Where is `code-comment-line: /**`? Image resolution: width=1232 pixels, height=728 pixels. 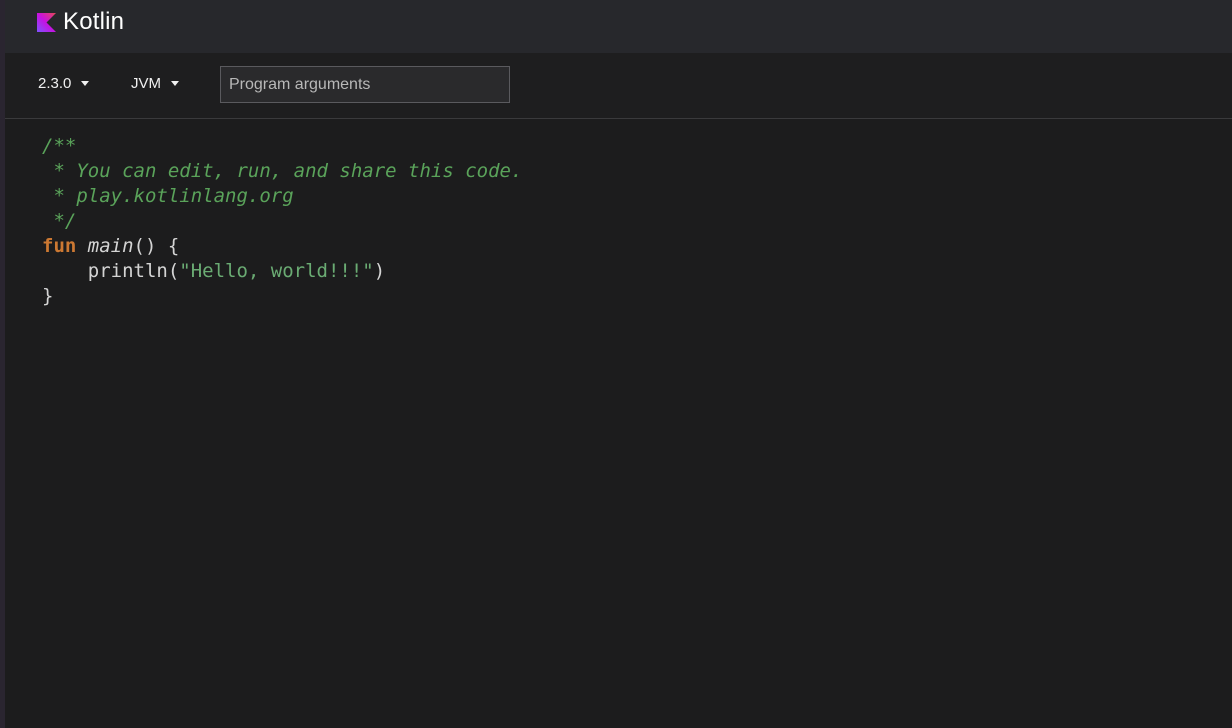
code-comment-line: /** is located at coordinates (59, 146).